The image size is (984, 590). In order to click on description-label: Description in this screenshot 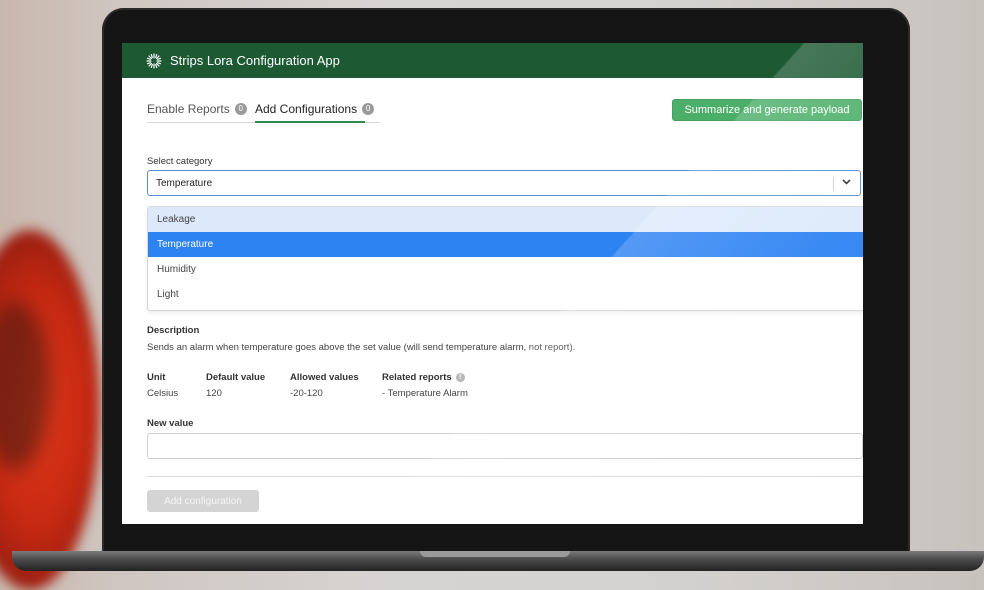, I will do `click(173, 330)`.